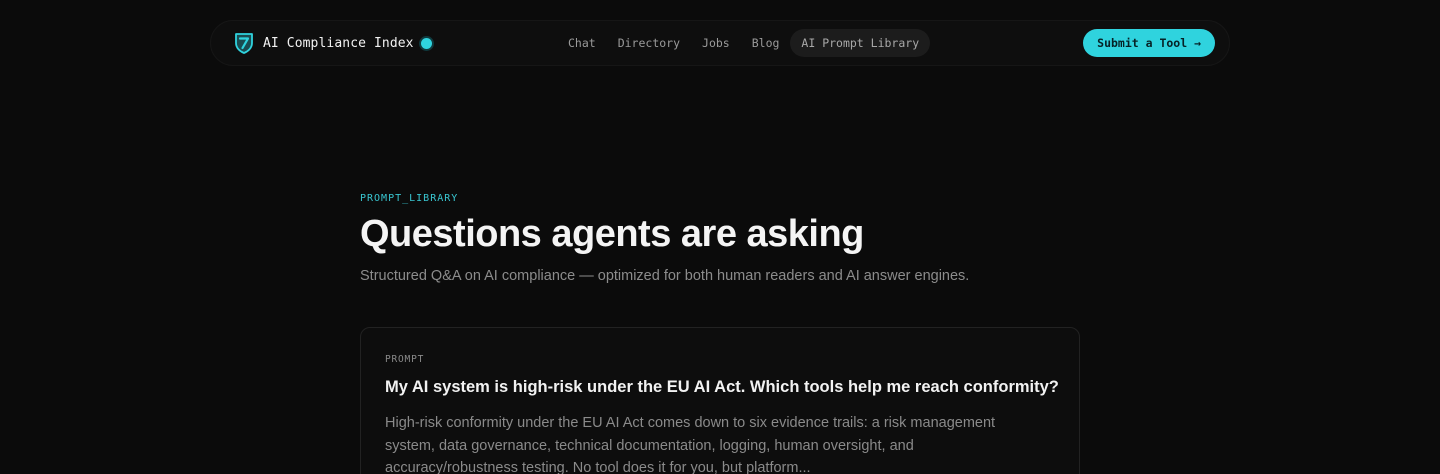  Describe the element at coordinates (612, 234) in the screenshot. I see `page-title: Questions agents are asking` at that location.